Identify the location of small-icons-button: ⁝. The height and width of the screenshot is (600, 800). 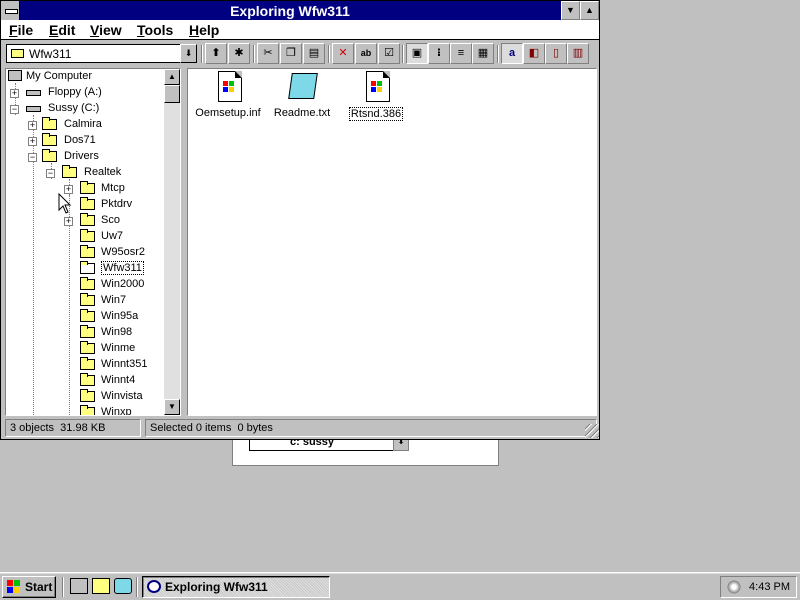
(439, 53).